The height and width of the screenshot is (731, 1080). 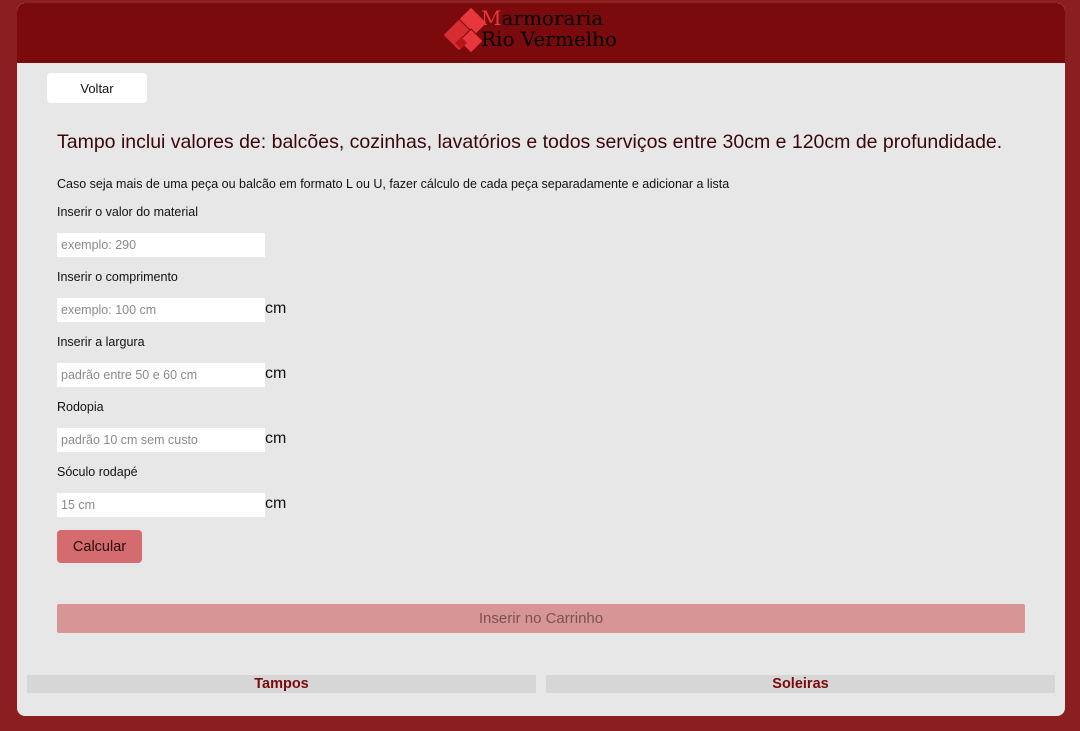 I want to click on tab-tampos: Tampos, so click(x=281, y=684).